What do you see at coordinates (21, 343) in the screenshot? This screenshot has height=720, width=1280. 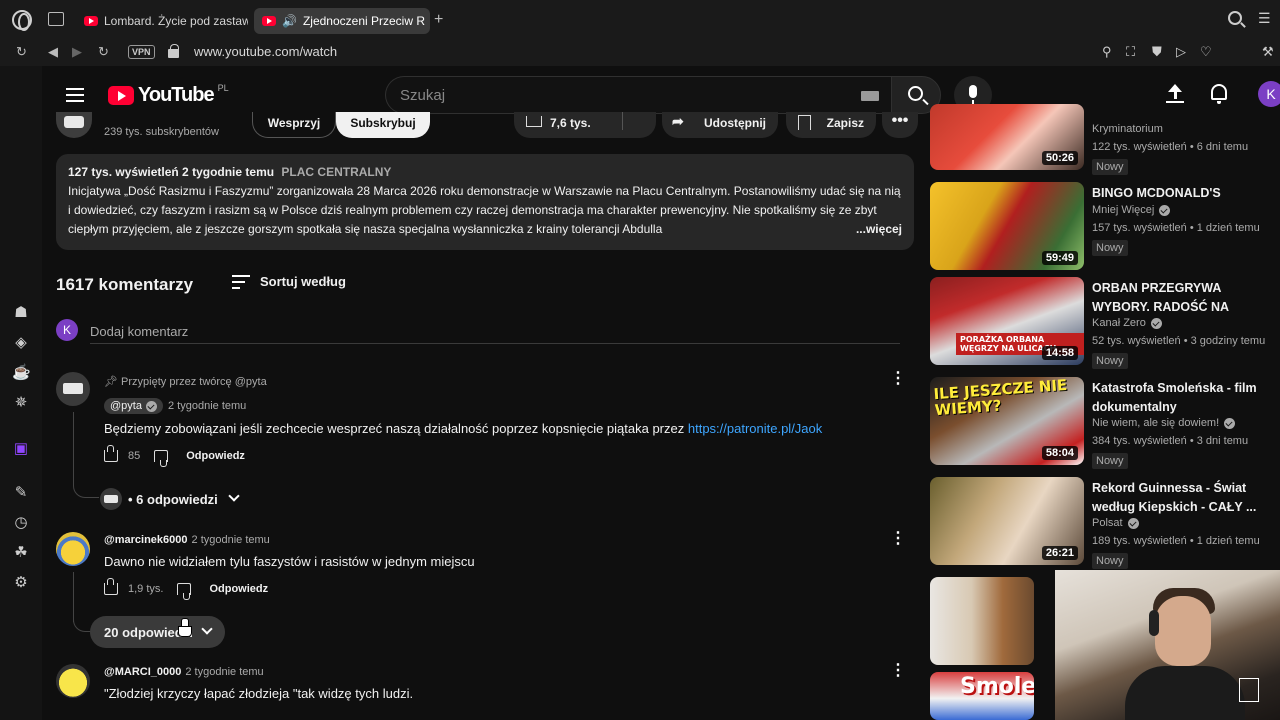 I see `sidebar-app-icon: ◈` at bounding box center [21, 343].